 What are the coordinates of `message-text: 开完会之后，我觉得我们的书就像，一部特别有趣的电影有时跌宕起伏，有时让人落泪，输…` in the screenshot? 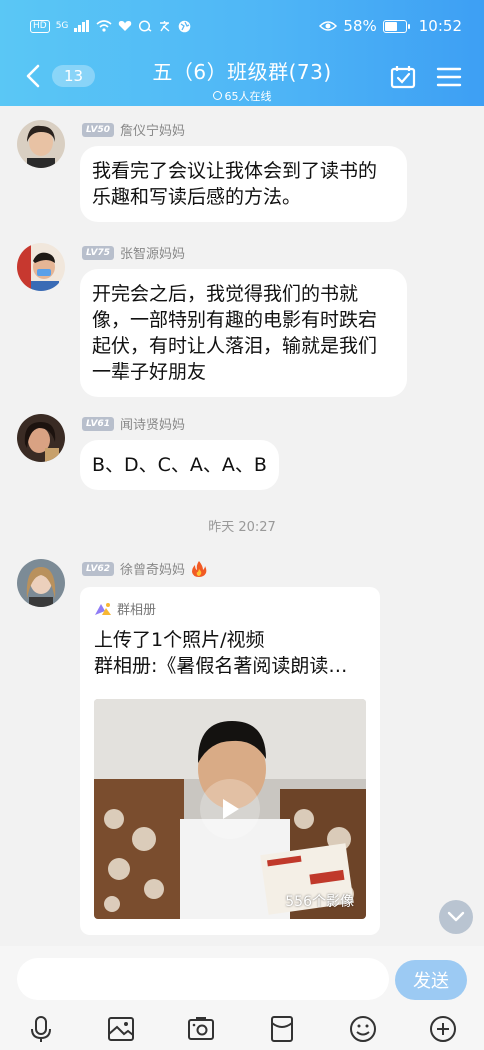 It's located at (235, 333).